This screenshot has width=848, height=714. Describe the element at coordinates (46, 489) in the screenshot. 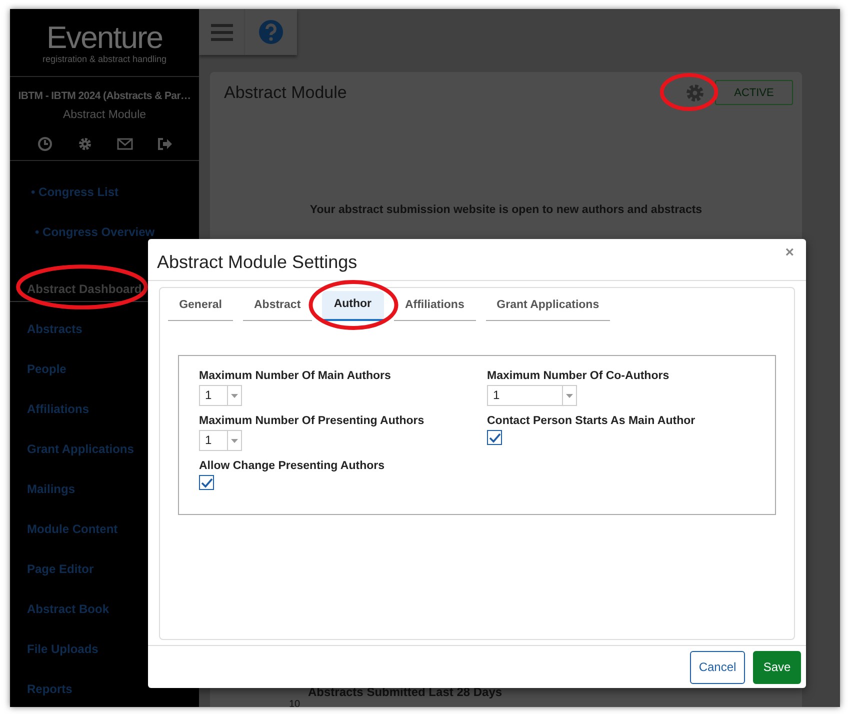

I see `sidebar-item: Mailings` at that location.